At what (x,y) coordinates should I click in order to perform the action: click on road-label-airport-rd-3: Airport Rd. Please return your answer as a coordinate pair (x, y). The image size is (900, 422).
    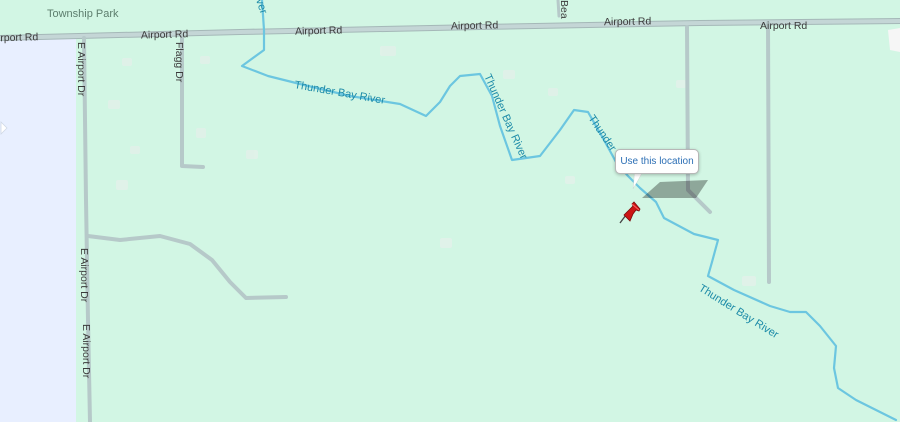
    Looking at the image, I should click on (319, 30).